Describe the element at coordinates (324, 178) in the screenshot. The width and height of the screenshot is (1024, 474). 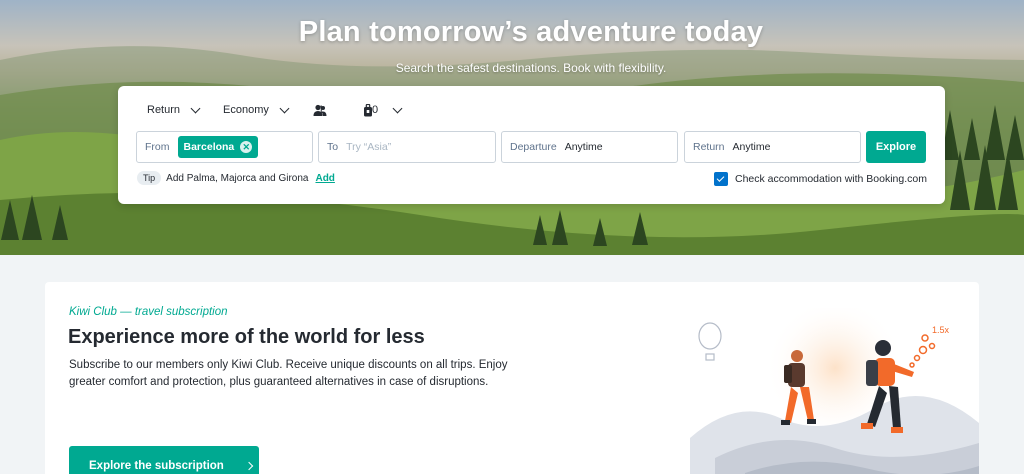
I see `tip-add-link: Add` at that location.